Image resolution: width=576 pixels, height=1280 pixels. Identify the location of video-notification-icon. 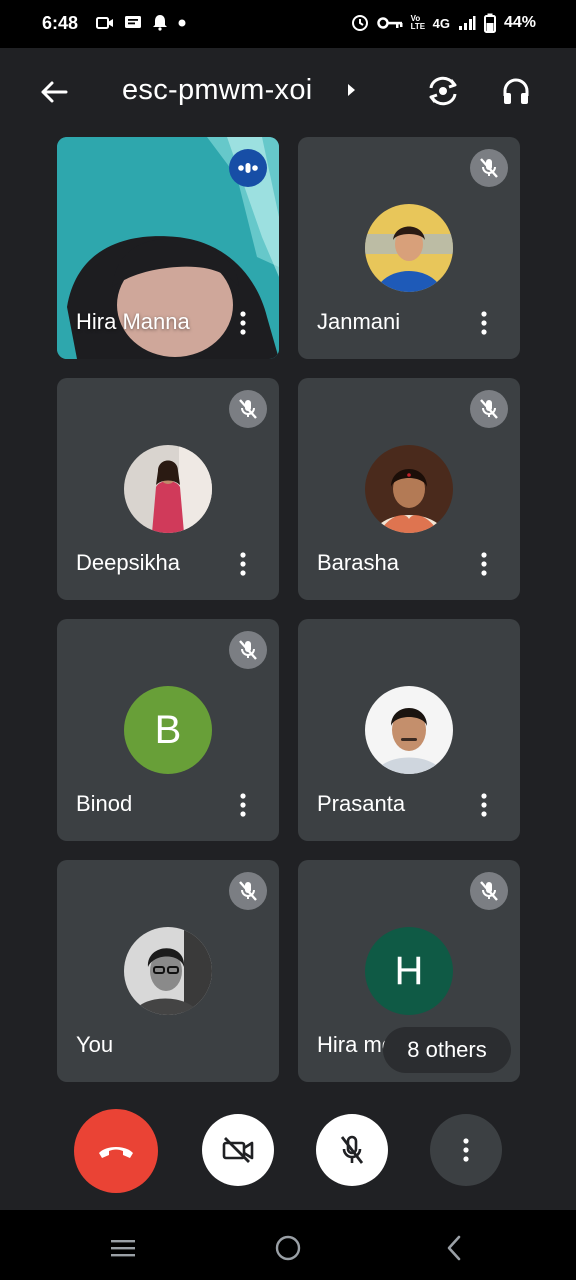
(105, 23).